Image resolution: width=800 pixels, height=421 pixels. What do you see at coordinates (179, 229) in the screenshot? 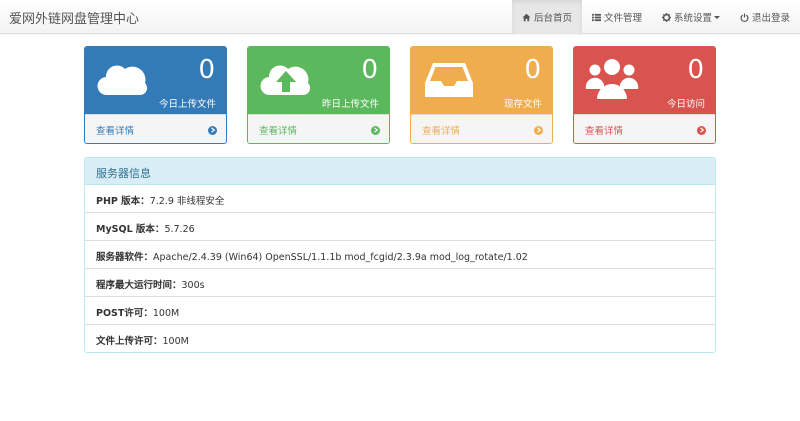
I see `info-value: 5.7.26` at bounding box center [179, 229].